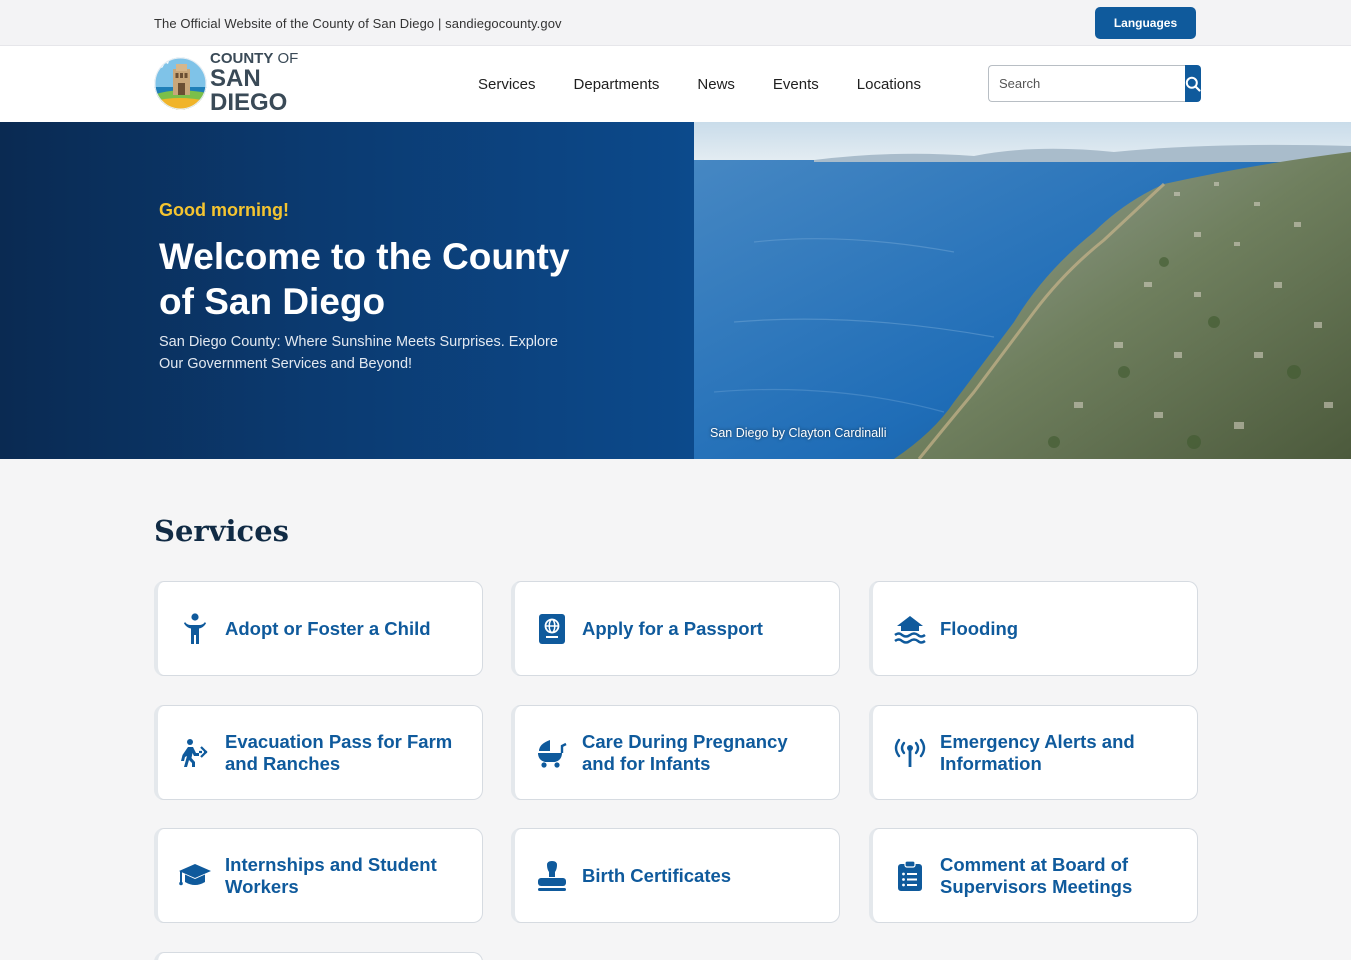 The height and width of the screenshot is (960, 1351). What do you see at coordinates (364, 279) in the screenshot?
I see `hero-title: Welcome to the County of San Diego` at bounding box center [364, 279].